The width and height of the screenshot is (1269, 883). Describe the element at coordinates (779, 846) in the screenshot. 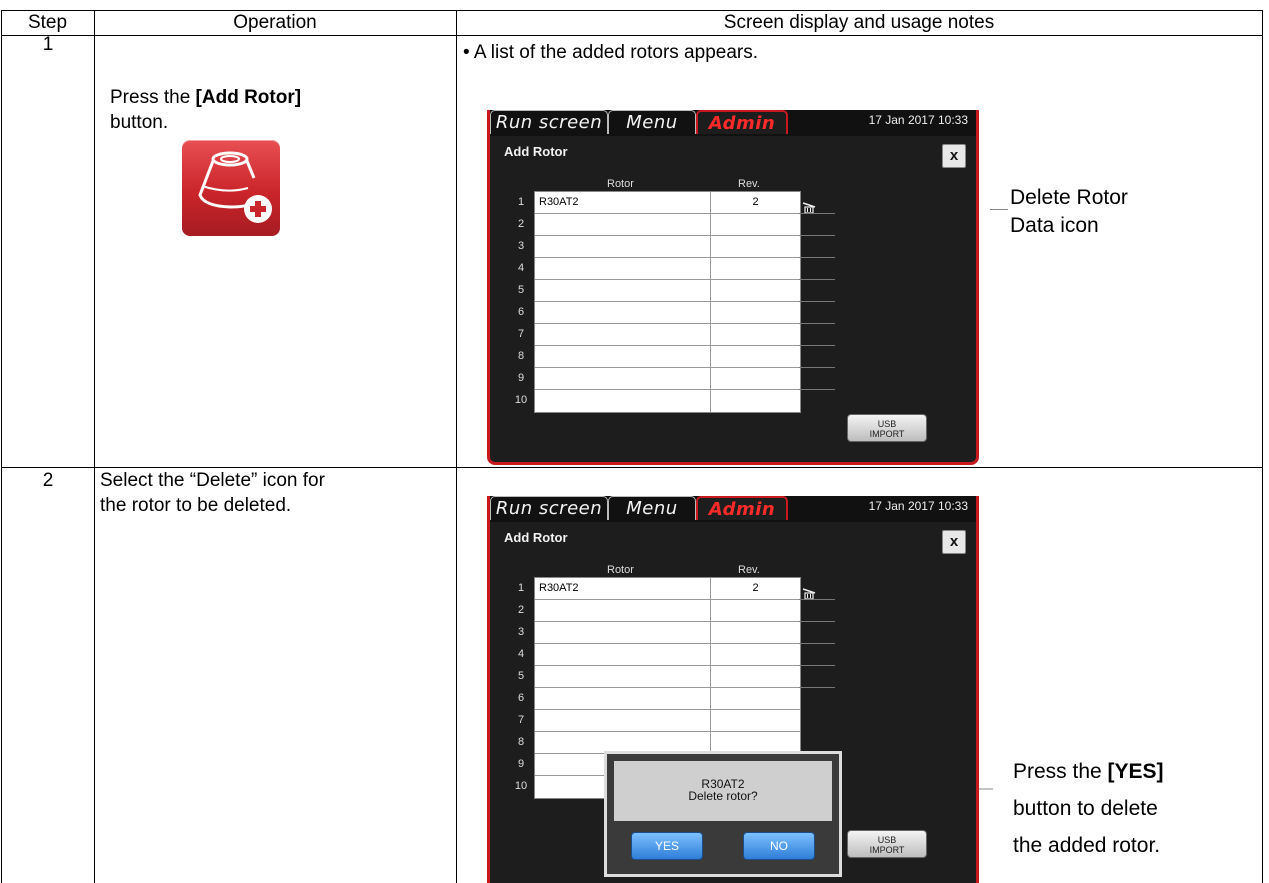

I see `no-button: NO` at that location.